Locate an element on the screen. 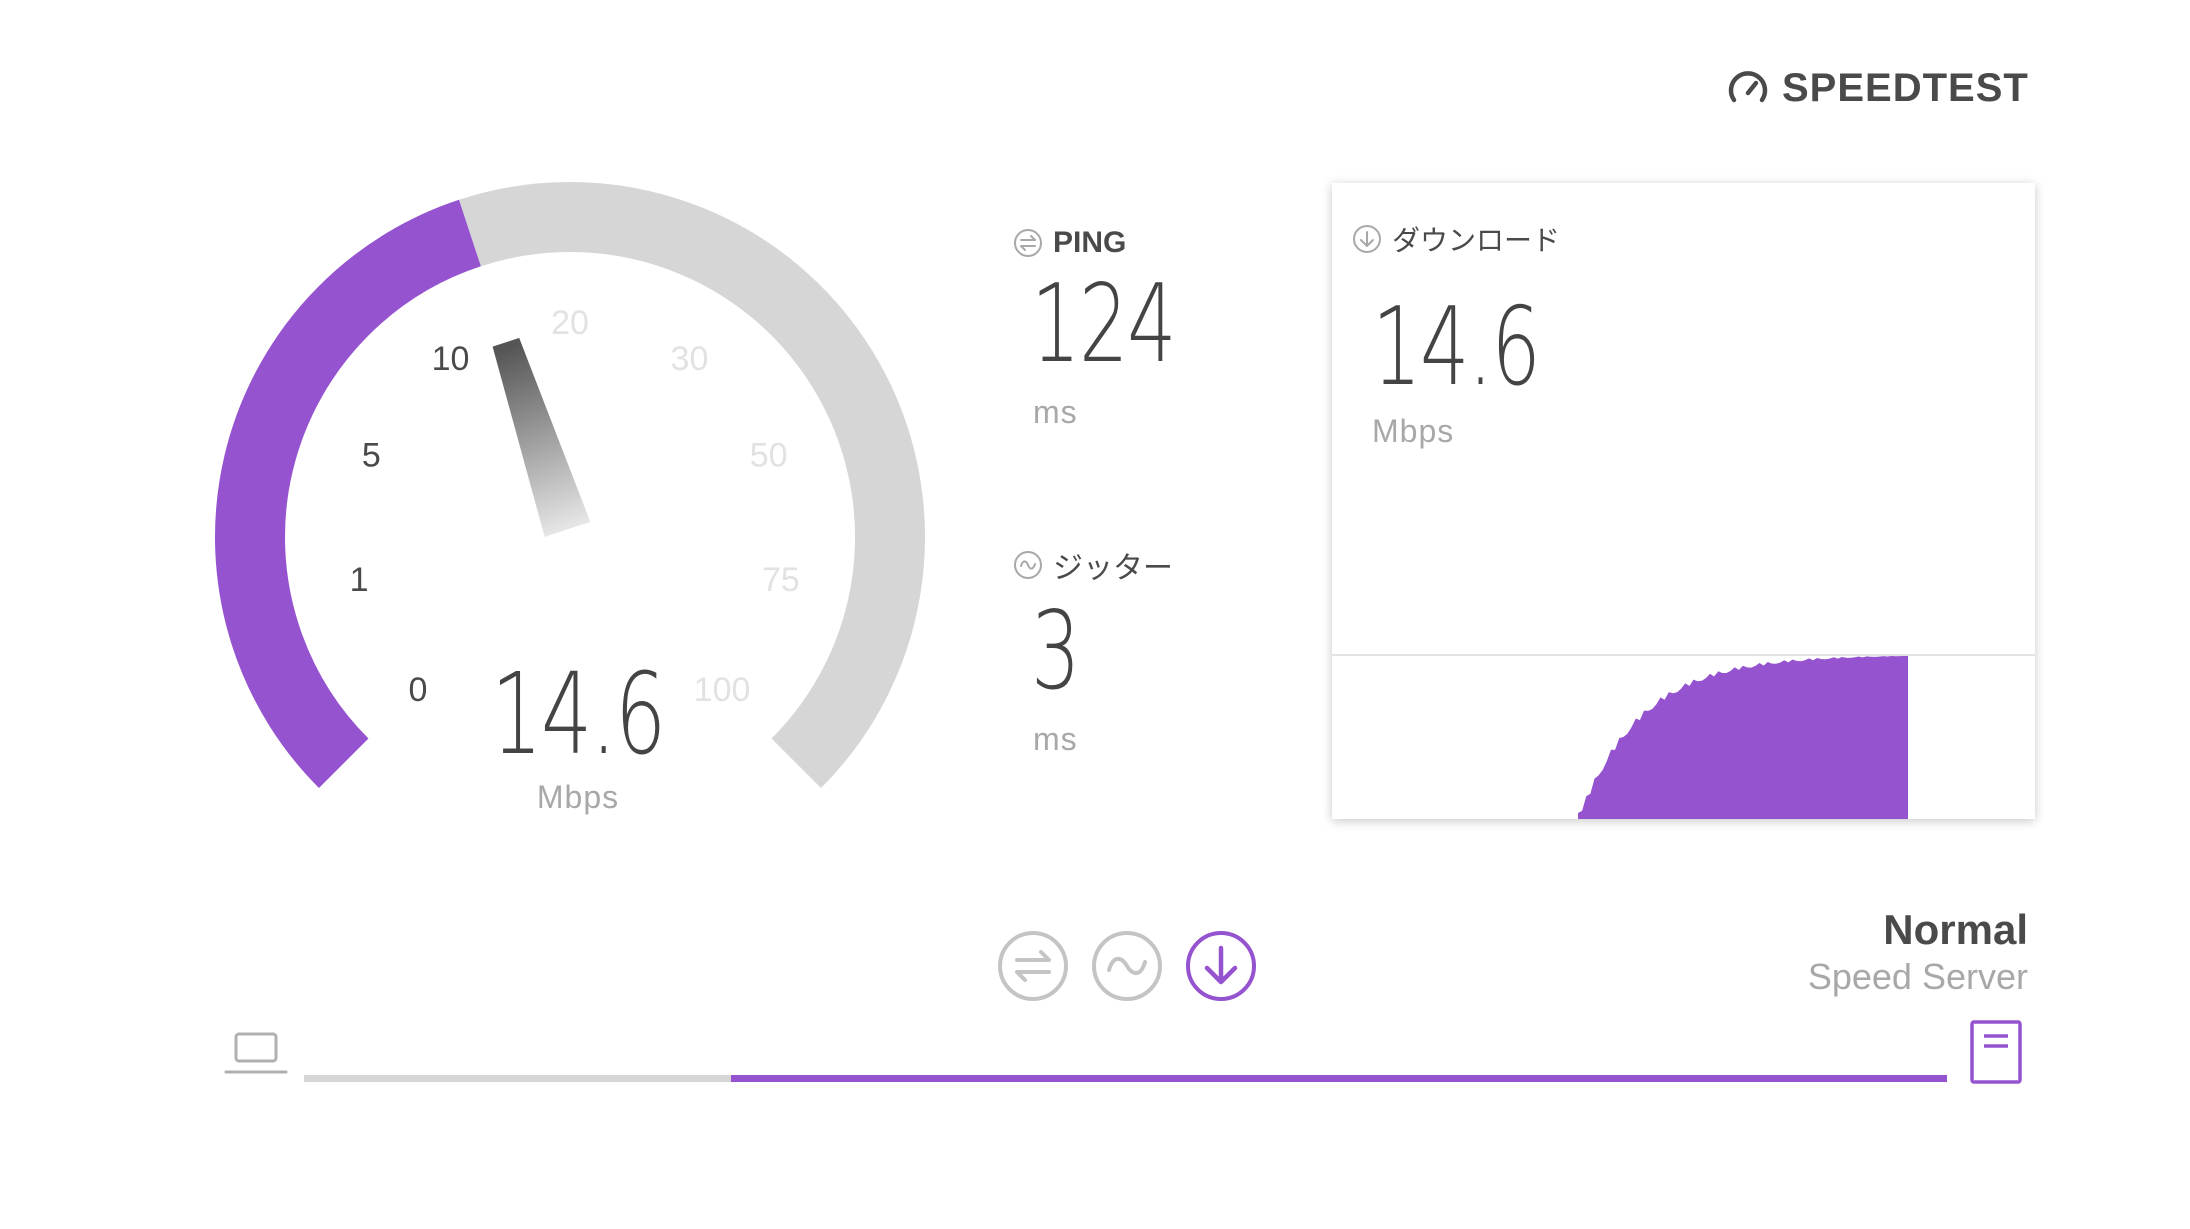 The image size is (2190, 1229). ping-header: PING is located at coordinates (1122, 243).